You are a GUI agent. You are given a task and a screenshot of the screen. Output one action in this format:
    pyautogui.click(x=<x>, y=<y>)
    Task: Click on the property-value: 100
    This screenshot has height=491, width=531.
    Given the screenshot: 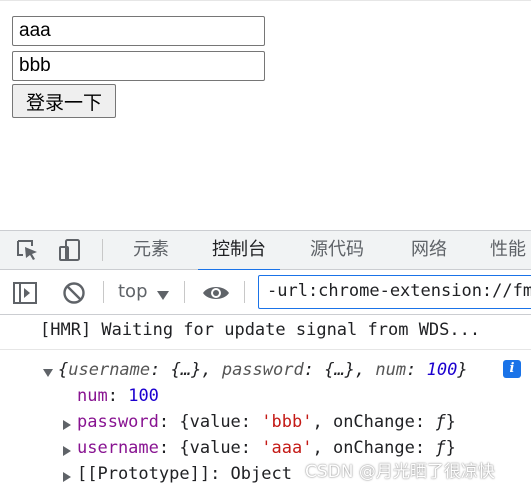 What is the action you would take?
    pyautogui.click(x=143, y=396)
    